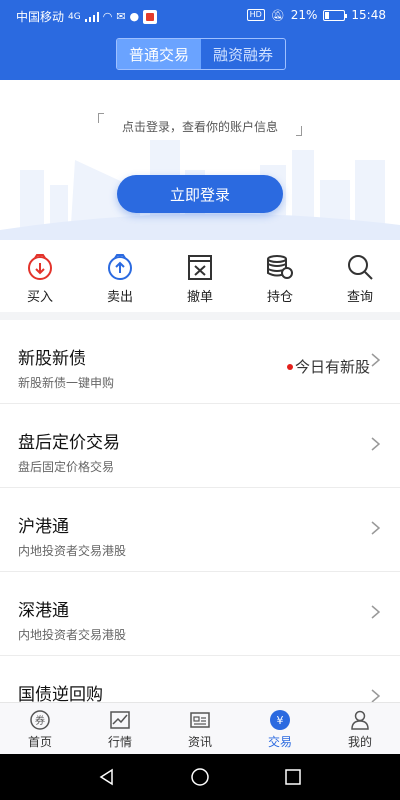  I want to click on battery-percent: 21%, so click(304, 15).